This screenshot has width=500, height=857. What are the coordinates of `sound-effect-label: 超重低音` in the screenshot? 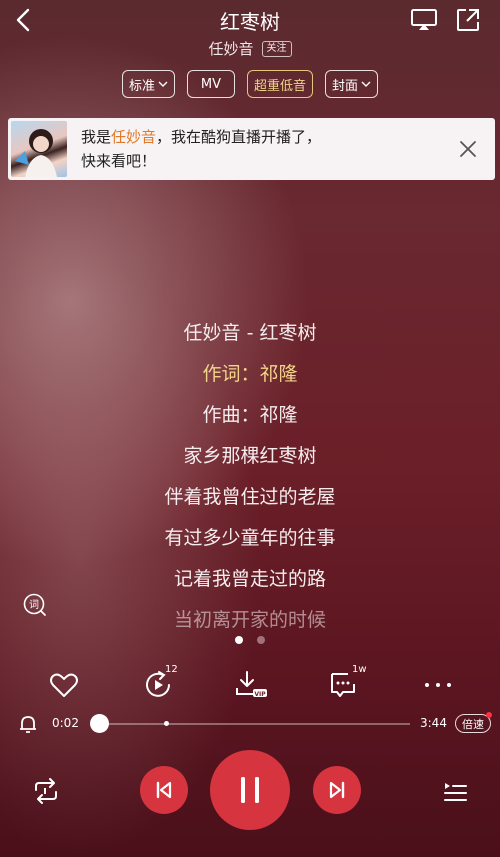 It's located at (279, 86).